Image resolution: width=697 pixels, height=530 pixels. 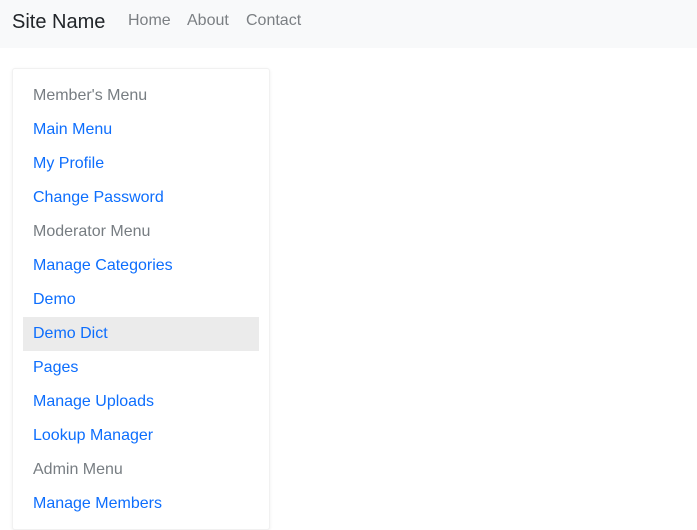 I want to click on menu-item-demo-dict: Demo Dict, so click(x=141, y=334).